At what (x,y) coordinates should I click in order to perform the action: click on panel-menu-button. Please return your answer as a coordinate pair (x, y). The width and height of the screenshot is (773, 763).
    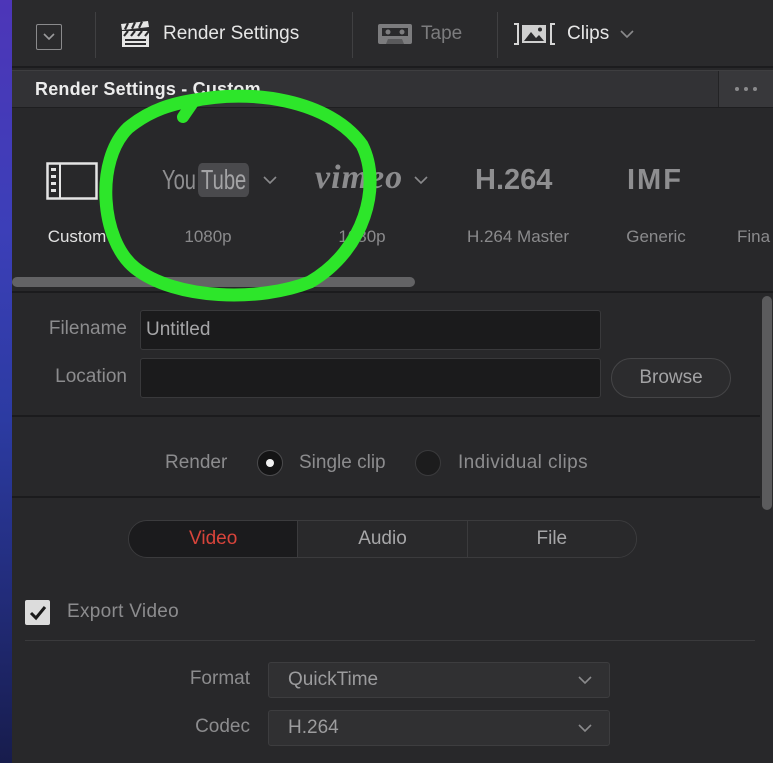
    Looking at the image, I should click on (49, 37).